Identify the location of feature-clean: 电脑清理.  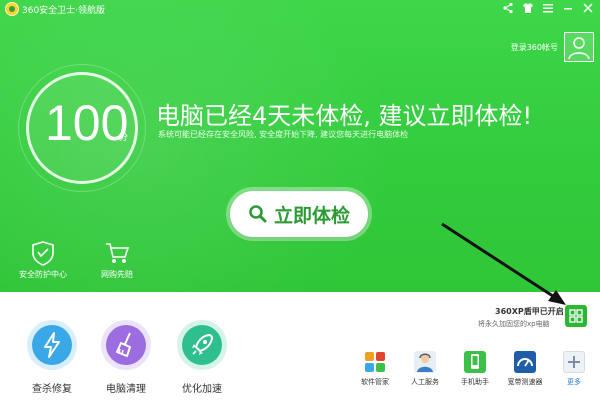
(126, 357).